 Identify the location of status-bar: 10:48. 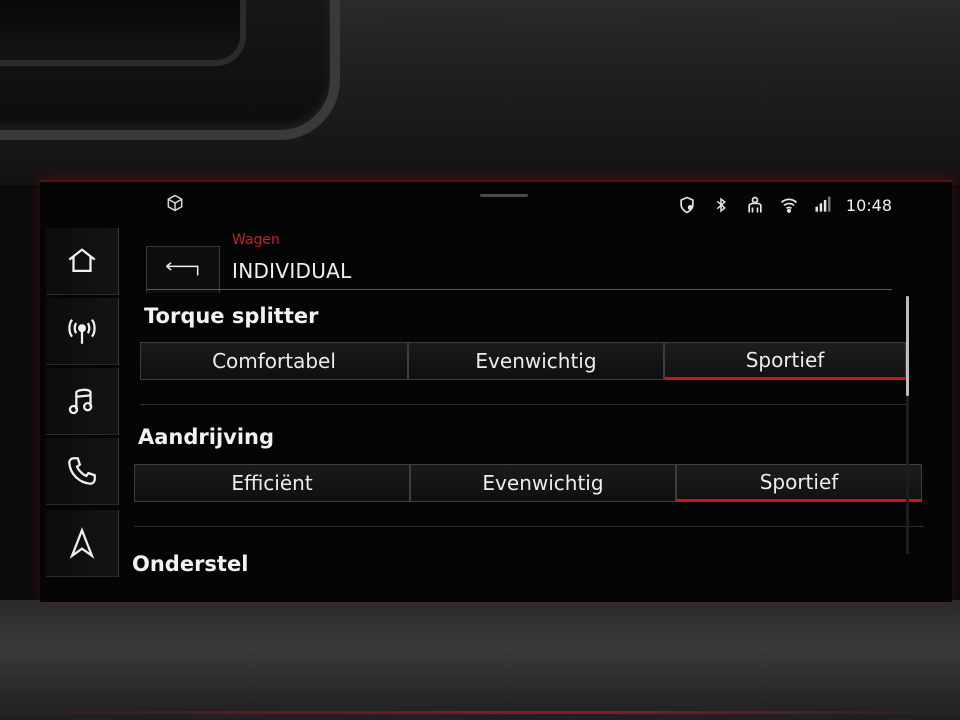
(496, 205).